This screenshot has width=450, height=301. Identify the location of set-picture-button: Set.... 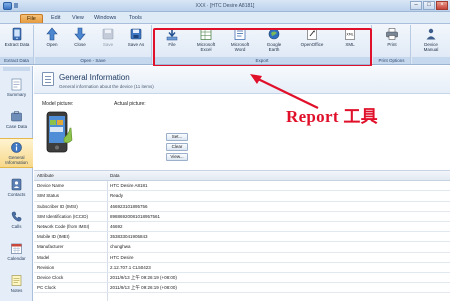
(177, 137).